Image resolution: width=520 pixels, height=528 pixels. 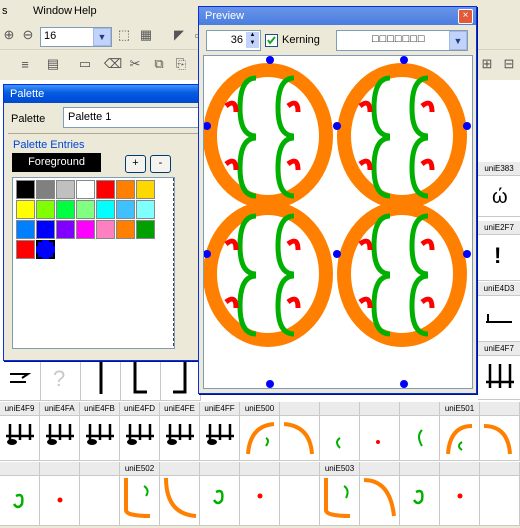 What do you see at coordinates (124, 35) in the screenshot?
I see `select-frame-icon: ⬚` at bounding box center [124, 35].